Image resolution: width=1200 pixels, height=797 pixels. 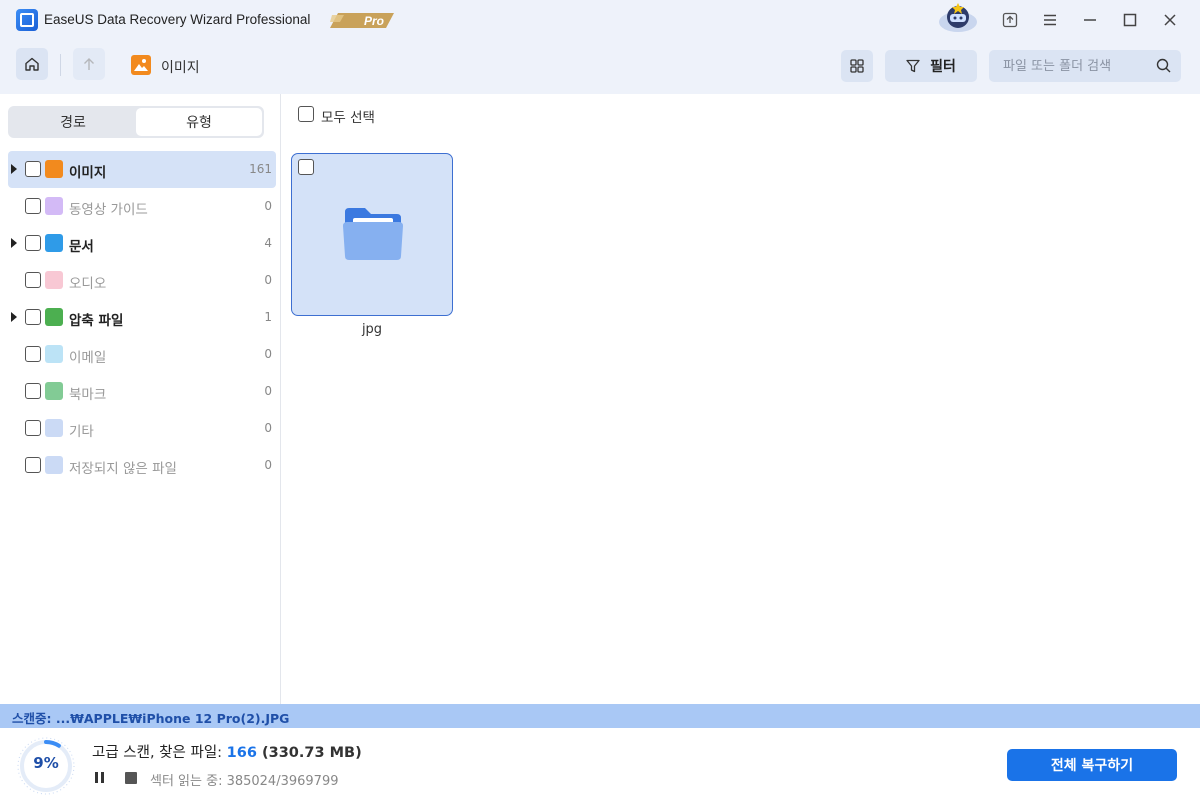 What do you see at coordinates (241, 753) in the screenshot?
I see `found-count: 166` at bounding box center [241, 753].